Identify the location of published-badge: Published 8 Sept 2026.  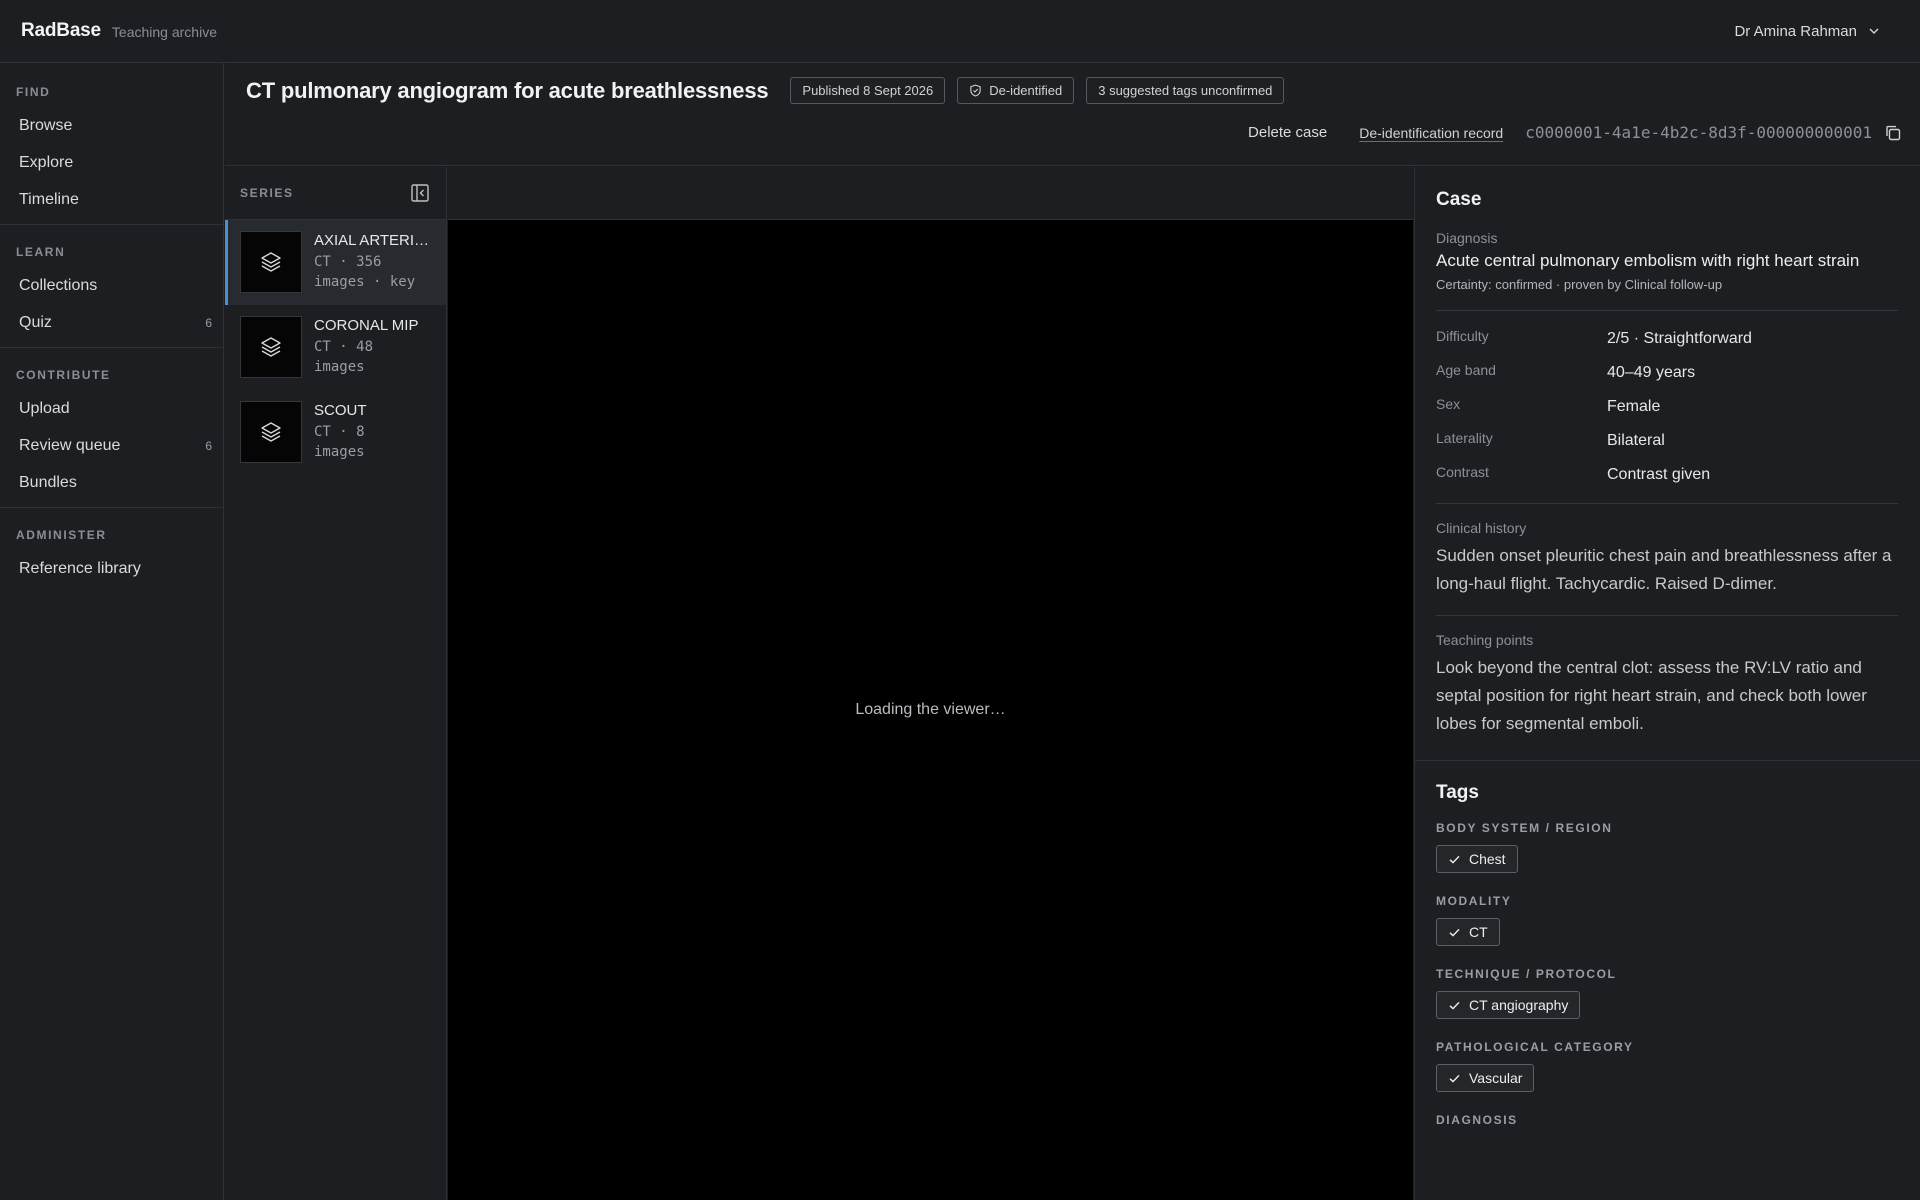
(868, 90).